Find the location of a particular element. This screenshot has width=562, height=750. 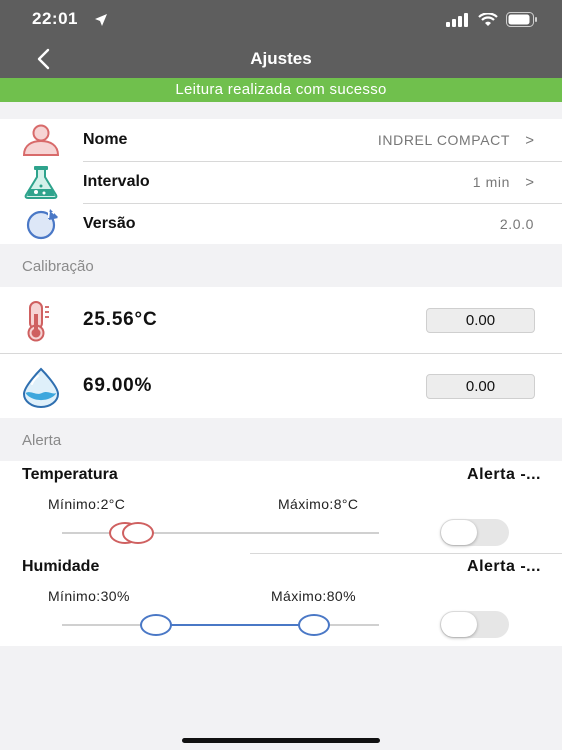

calibration-header: Calibração is located at coordinates (58, 266).